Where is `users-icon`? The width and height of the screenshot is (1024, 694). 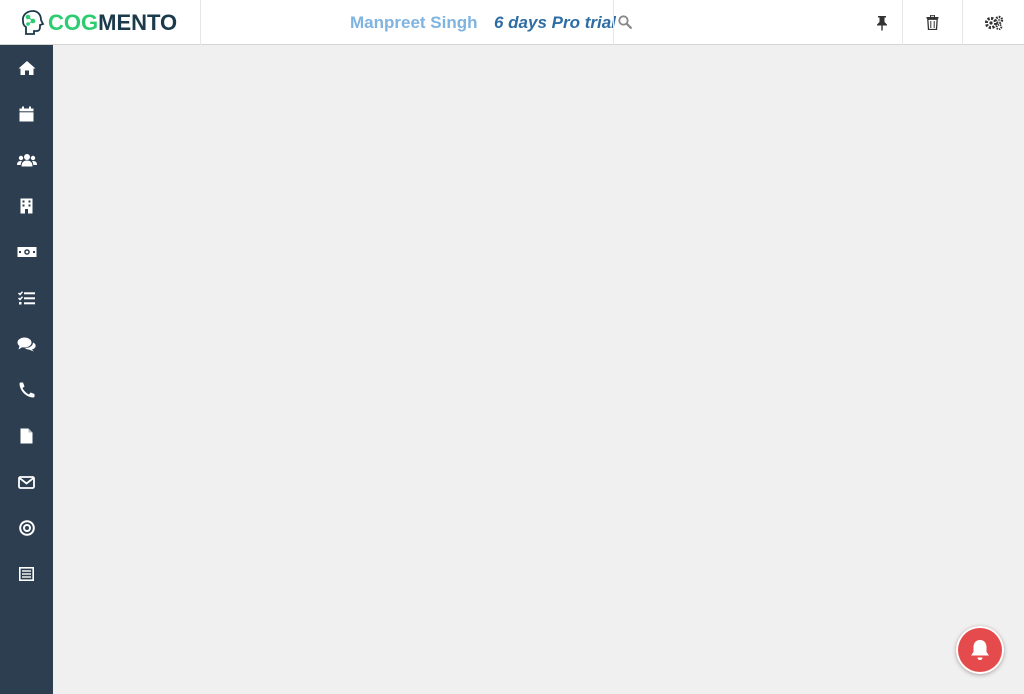 users-icon is located at coordinates (26, 160).